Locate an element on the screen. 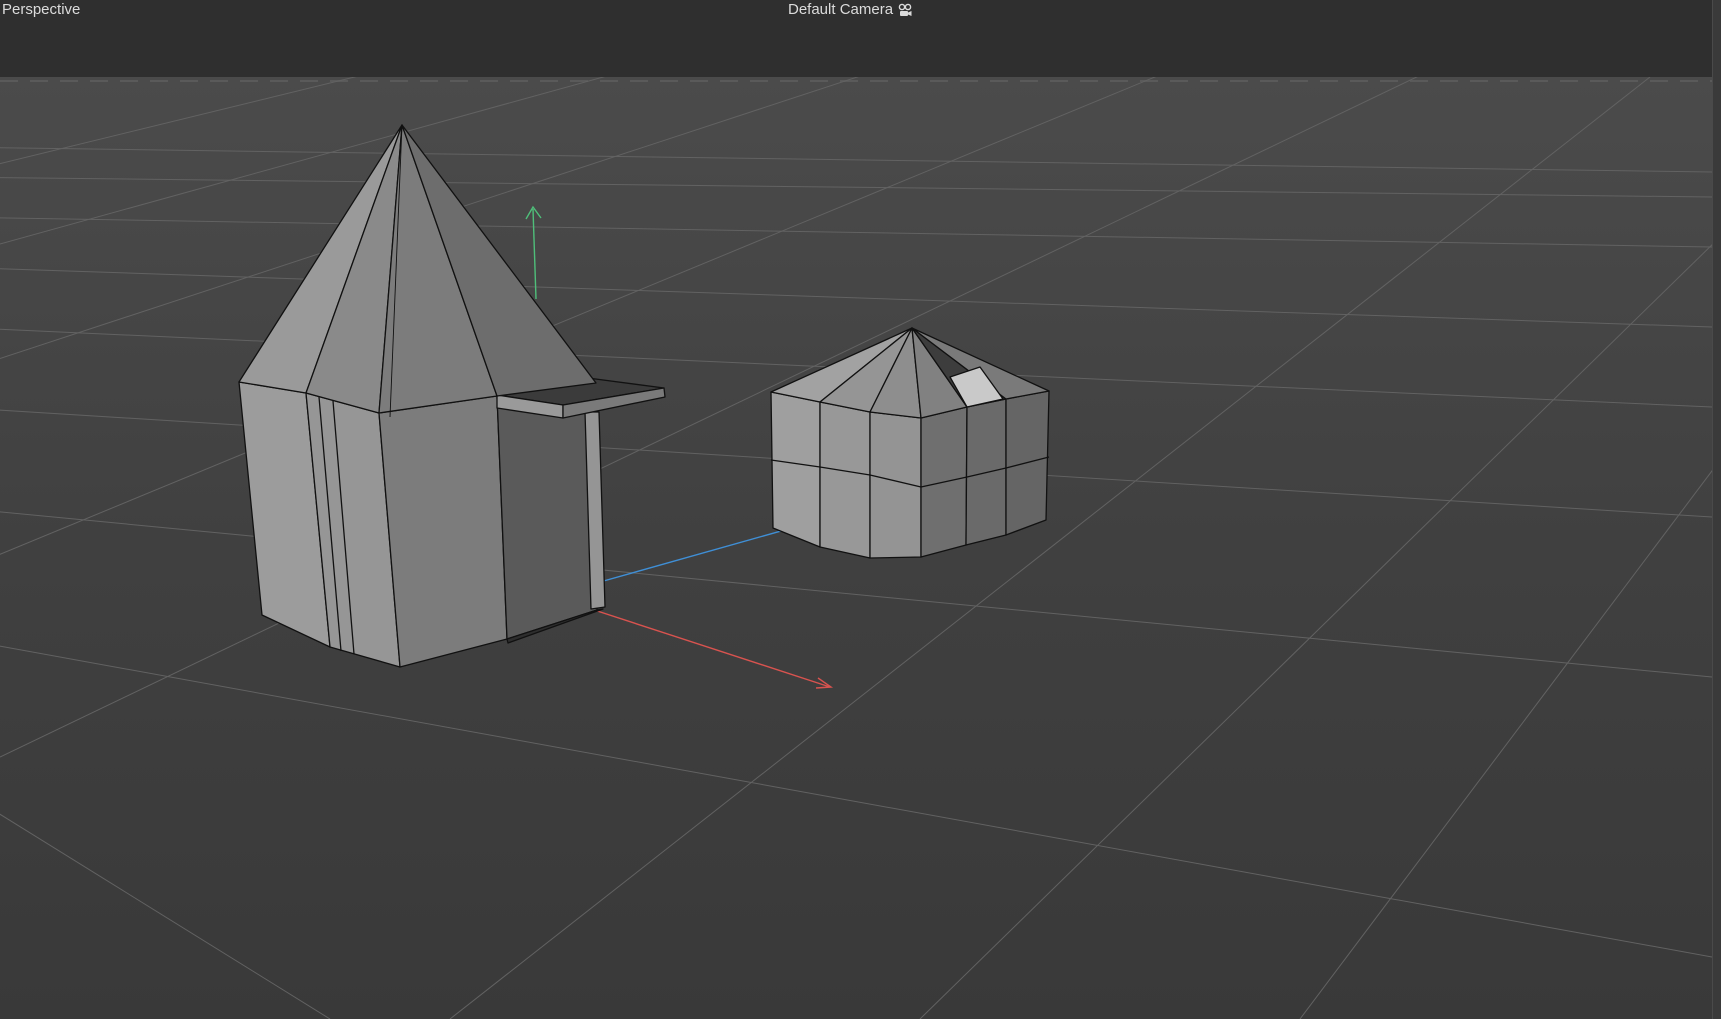  scrollbar-right is located at coordinates (1716, 509).